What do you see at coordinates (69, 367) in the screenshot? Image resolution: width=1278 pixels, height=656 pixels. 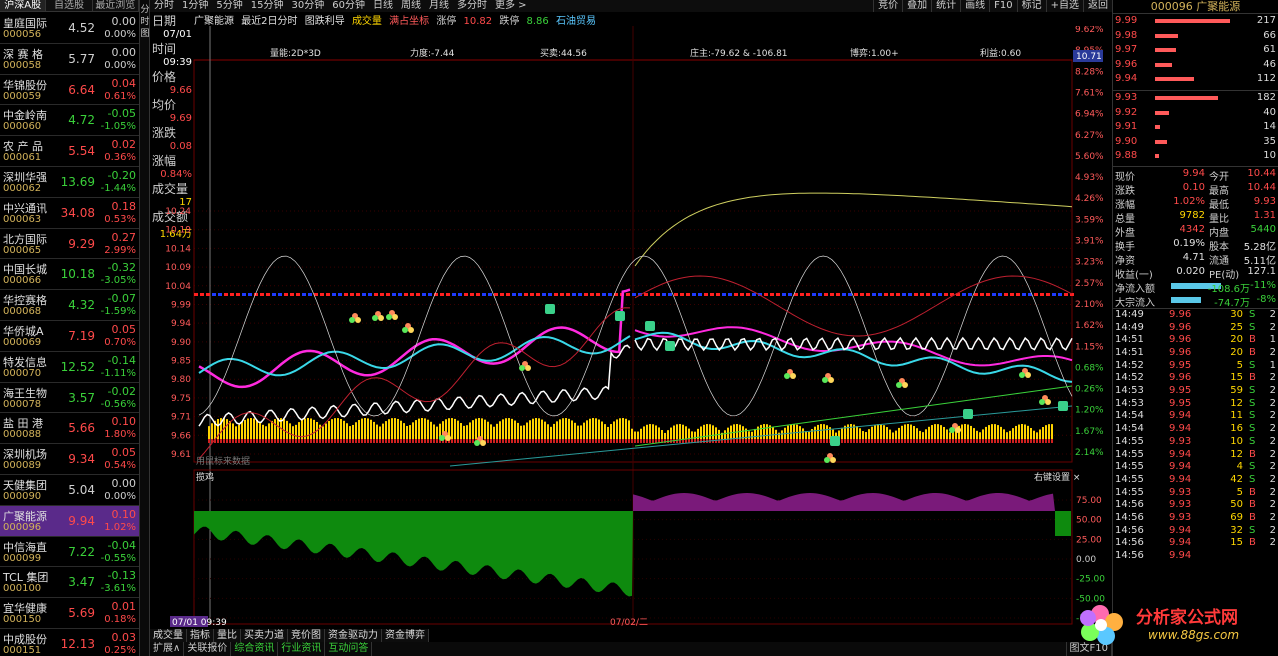 I see `stock-row: 特发信息 000070 12.52 -0.14 -1.11%` at bounding box center [69, 367].